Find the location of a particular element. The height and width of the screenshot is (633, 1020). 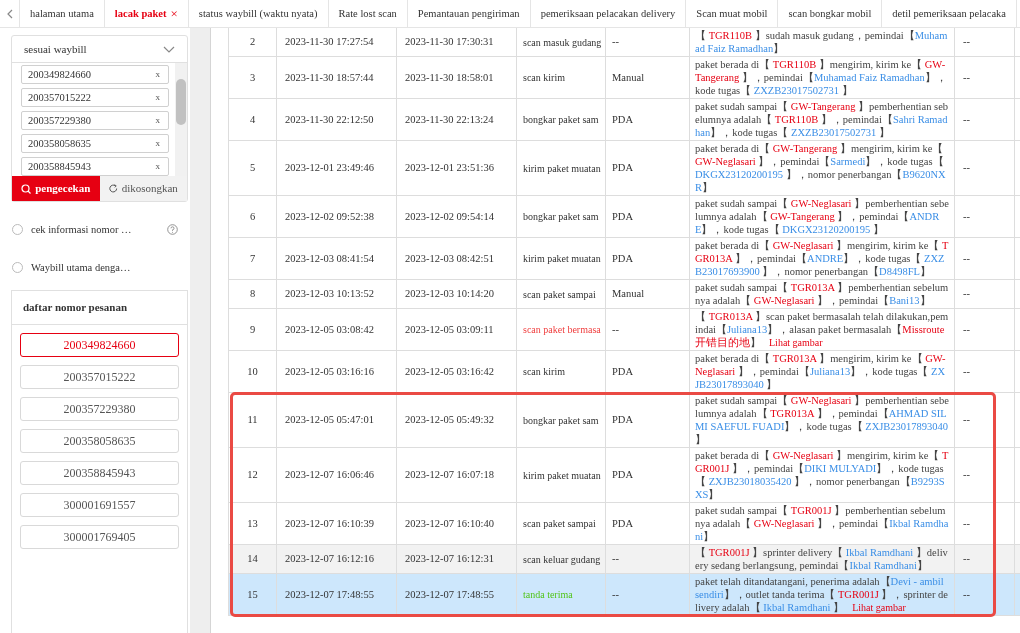

tab: Pemantauan pengiriman is located at coordinates (469, 13).